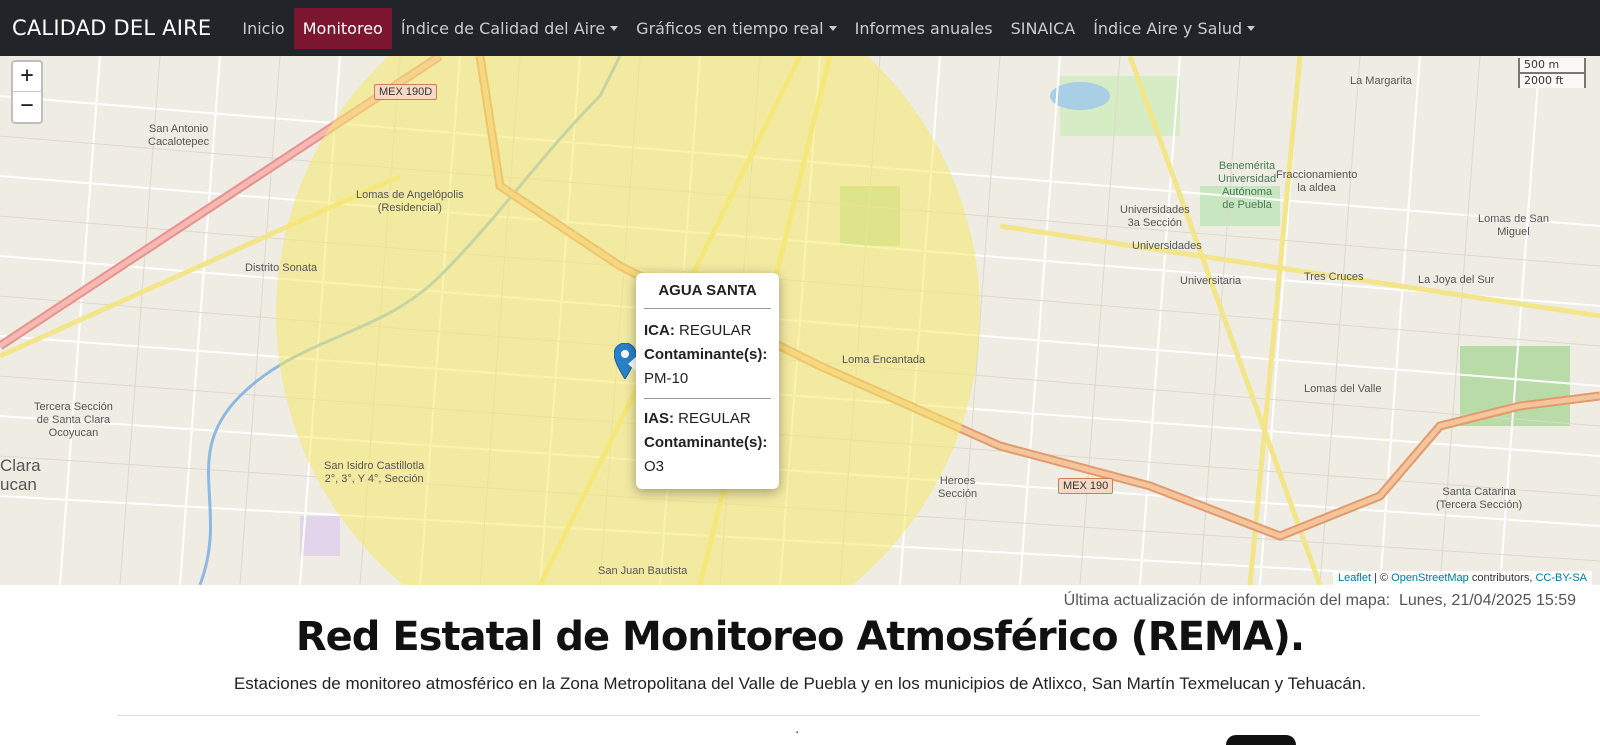 This screenshot has width=1600, height=745. Describe the element at coordinates (654, 466) in the screenshot. I see `ias-pollutant: O3` at that location.